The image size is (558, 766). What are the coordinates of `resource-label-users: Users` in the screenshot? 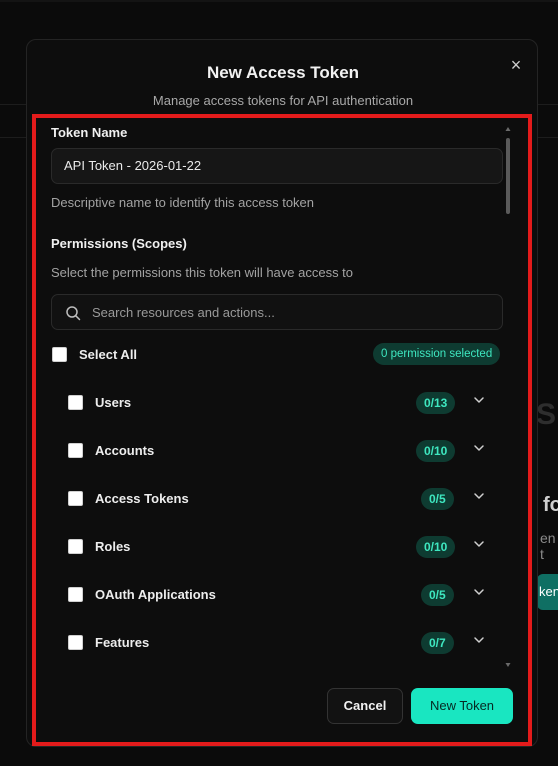 It's located at (113, 402).